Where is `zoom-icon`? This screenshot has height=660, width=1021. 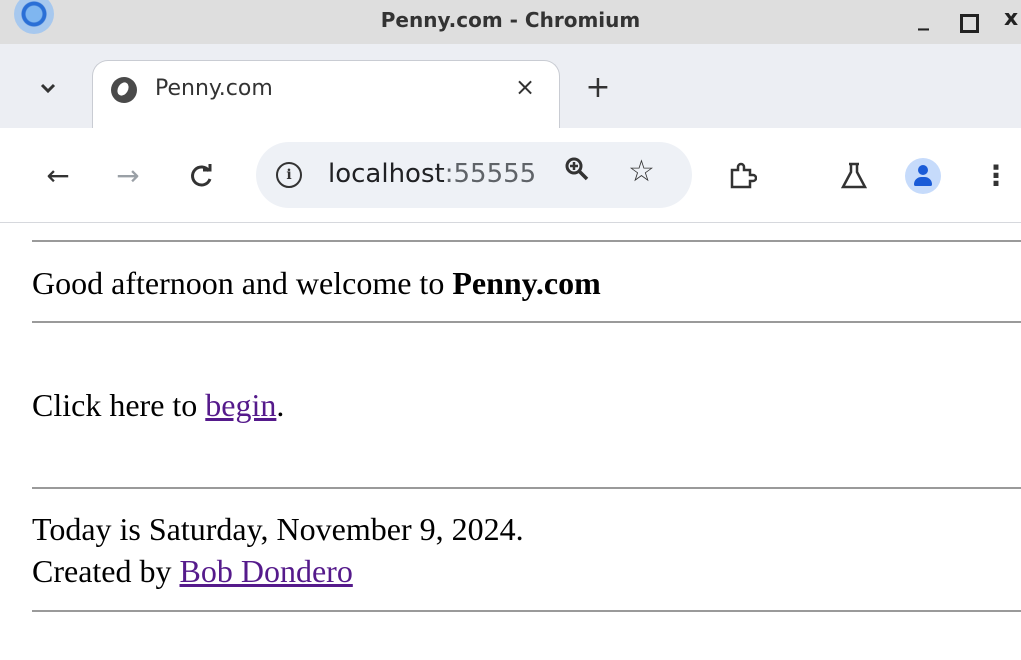 zoom-icon is located at coordinates (577, 172).